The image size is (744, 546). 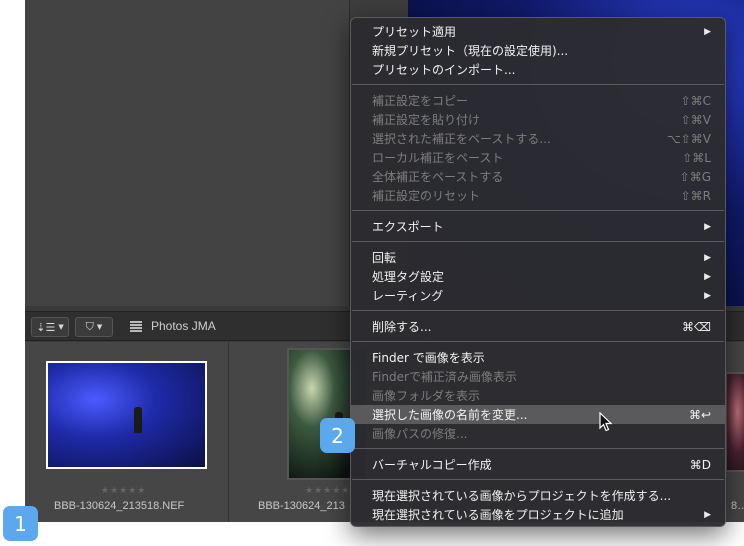 I want to click on menu-item-paste-selected: 選択された補正をペーストする... ⌥⇧⌘V, so click(x=538, y=138).